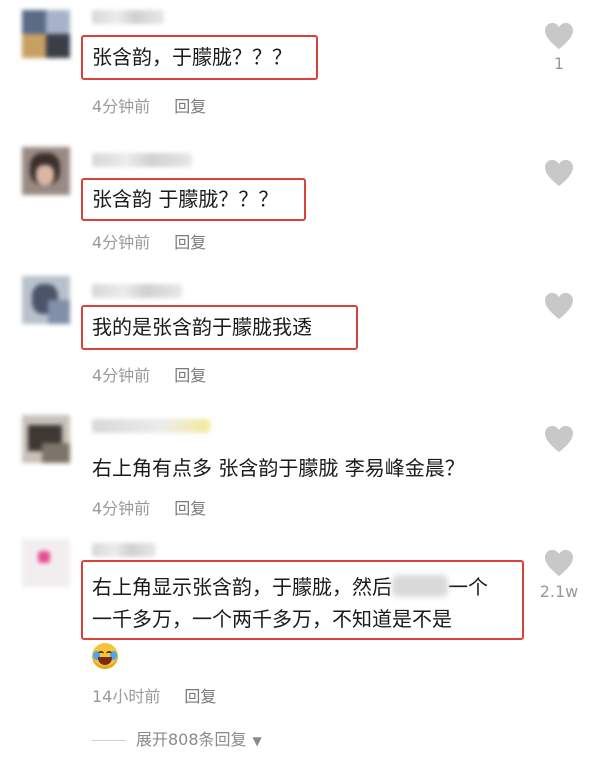 The height and width of the screenshot is (759, 600). I want to click on expand-replies-button: 展开808条回复 ▼, so click(177, 738).